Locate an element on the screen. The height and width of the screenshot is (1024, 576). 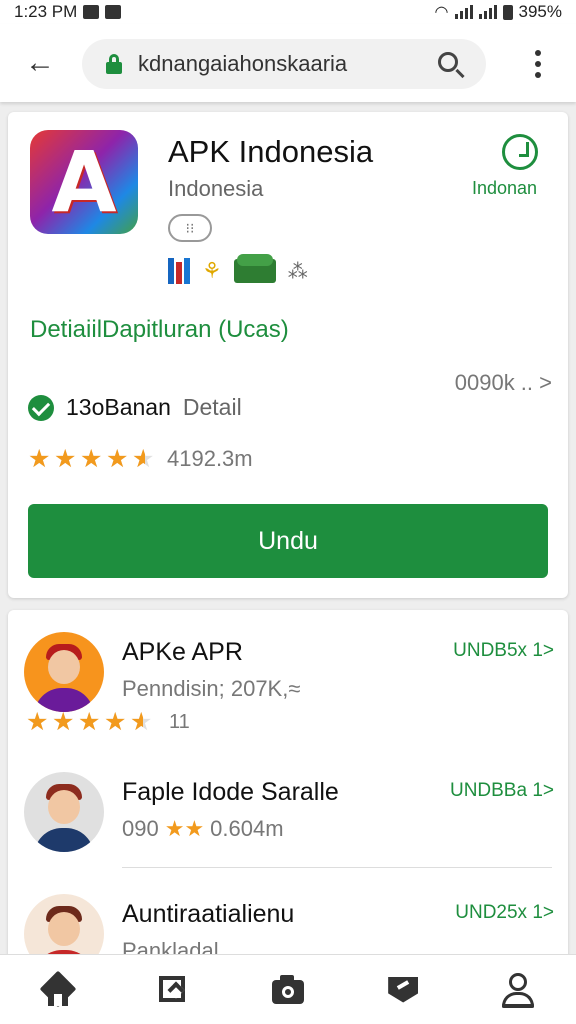
app-icon: A is located at coordinates (84, 182).